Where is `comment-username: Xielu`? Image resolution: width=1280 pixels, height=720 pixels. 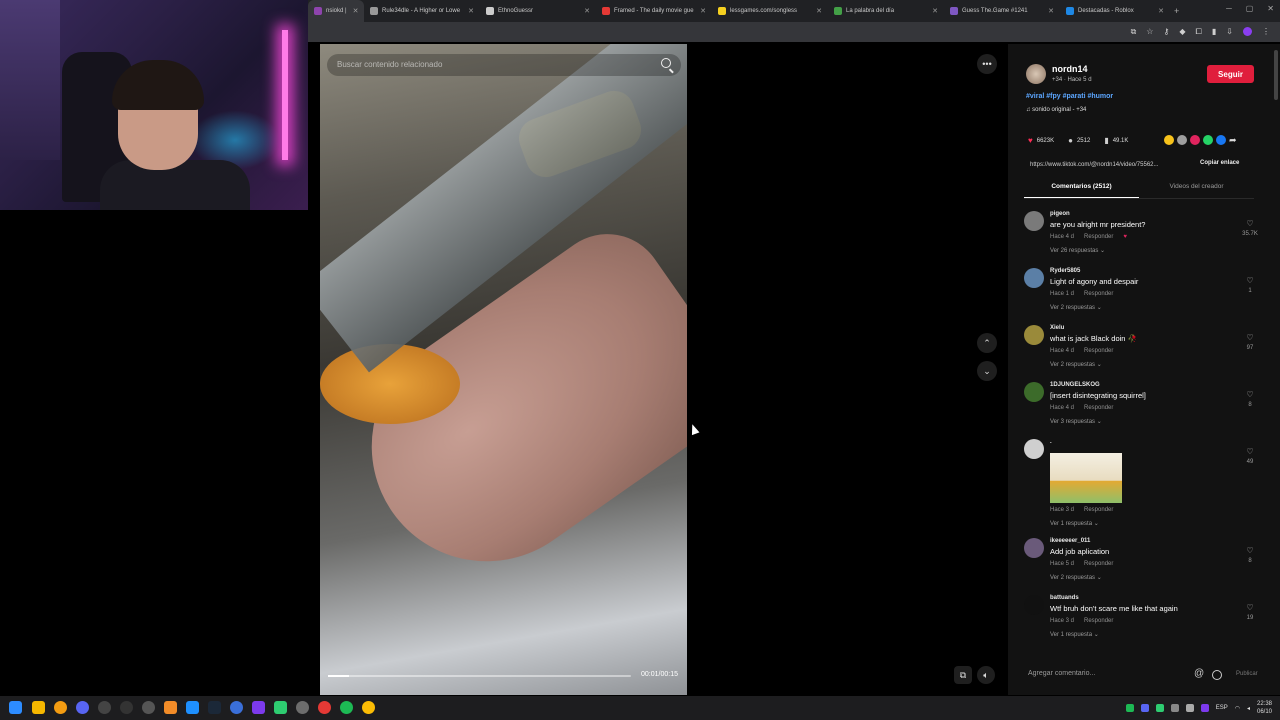
comment-username: Xielu is located at coordinates (1057, 328).